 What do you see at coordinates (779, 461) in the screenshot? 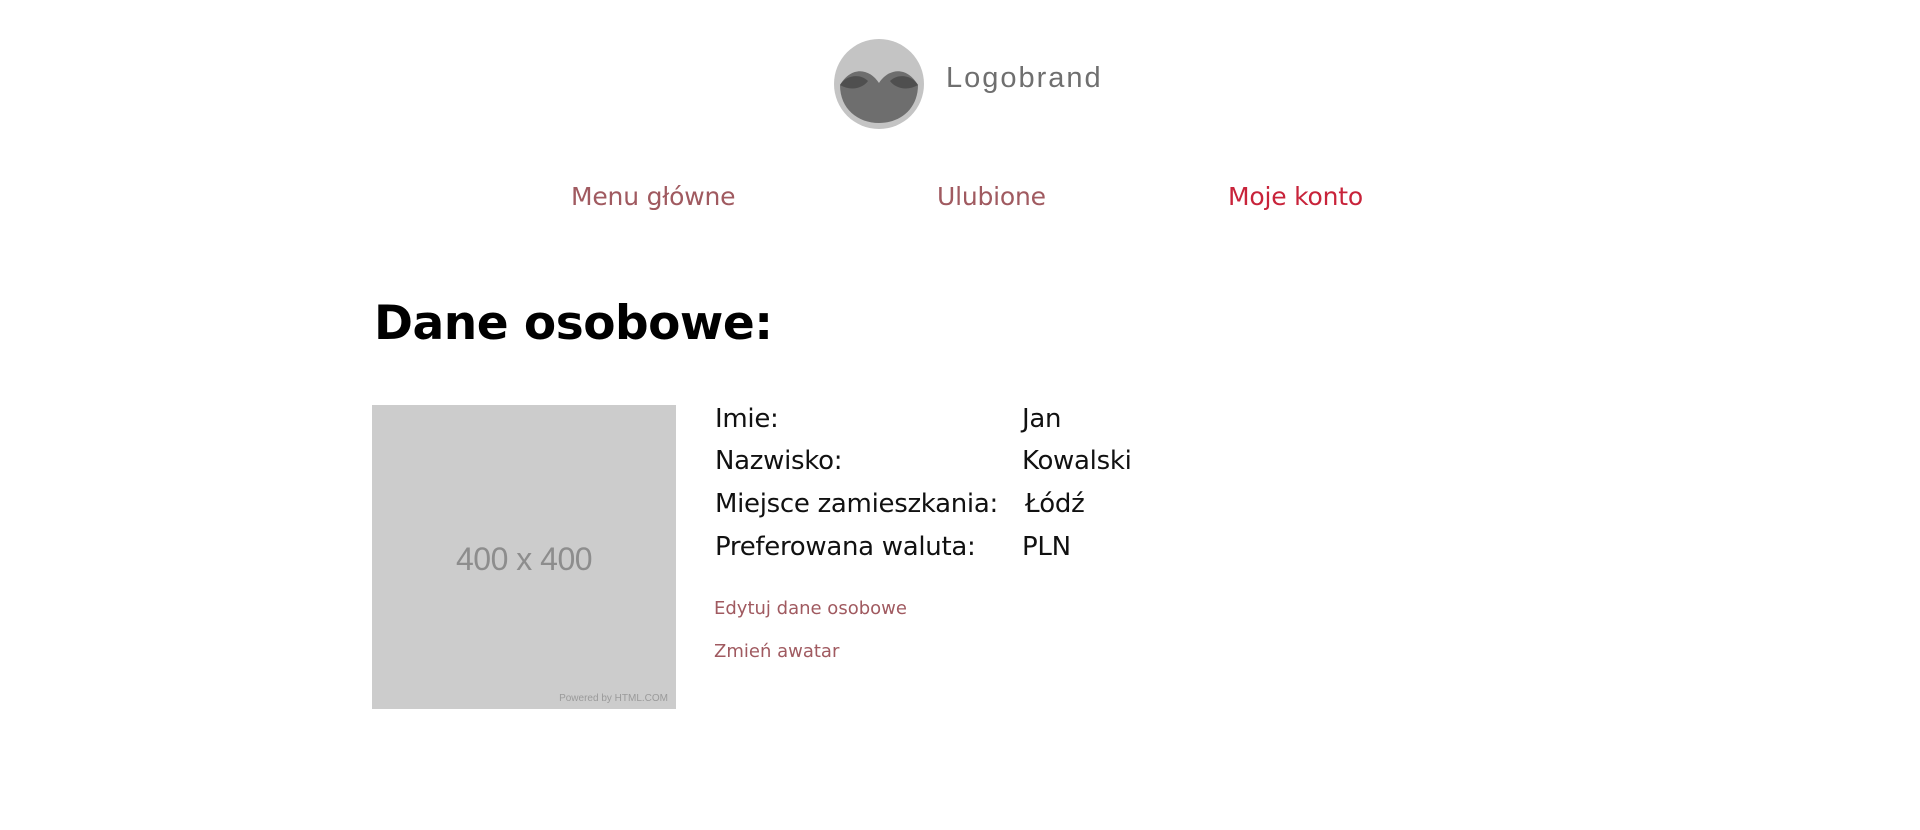
I see `last-name-label: Nazwisko:` at bounding box center [779, 461].